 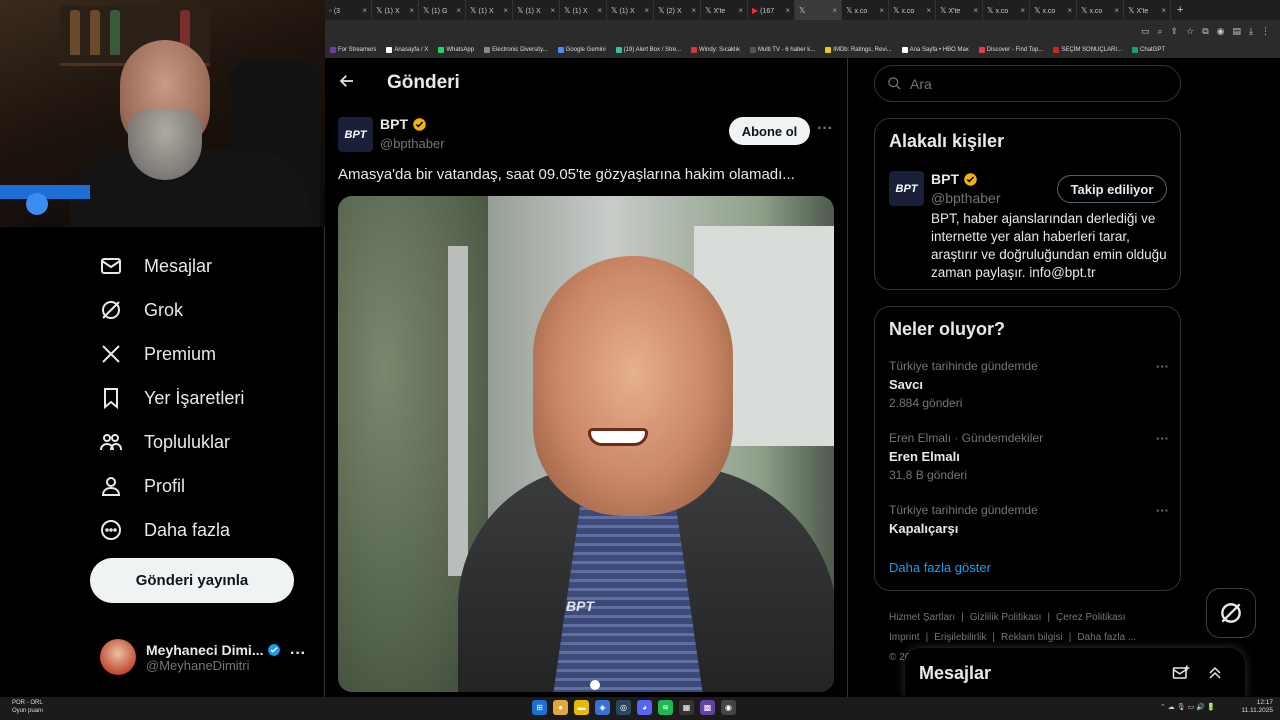 I want to click on messages-drawer: Mesajlar, so click(x=1075, y=673).